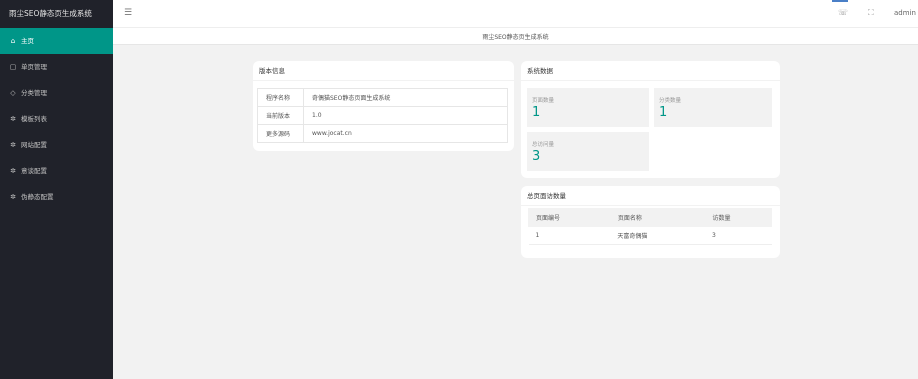 The height and width of the screenshot is (379, 918). What do you see at coordinates (650, 71) in the screenshot?
I see `card-title: 系统数据` at bounding box center [650, 71].